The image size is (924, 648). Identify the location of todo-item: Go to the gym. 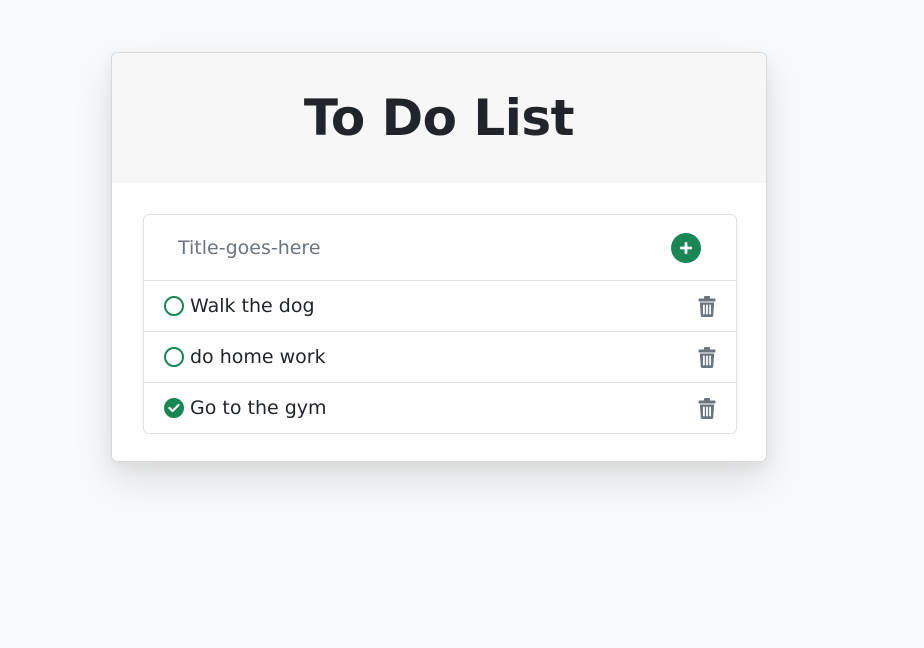
(440, 408).